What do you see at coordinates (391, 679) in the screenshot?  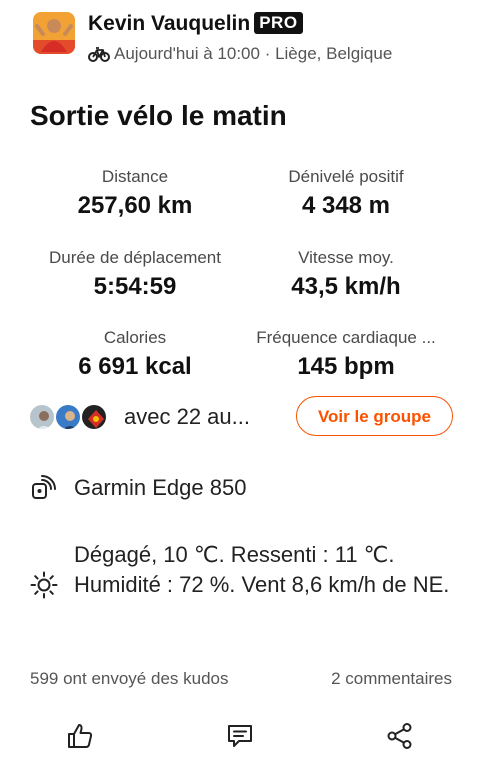 I see `comments-count: 2 commentaires` at bounding box center [391, 679].